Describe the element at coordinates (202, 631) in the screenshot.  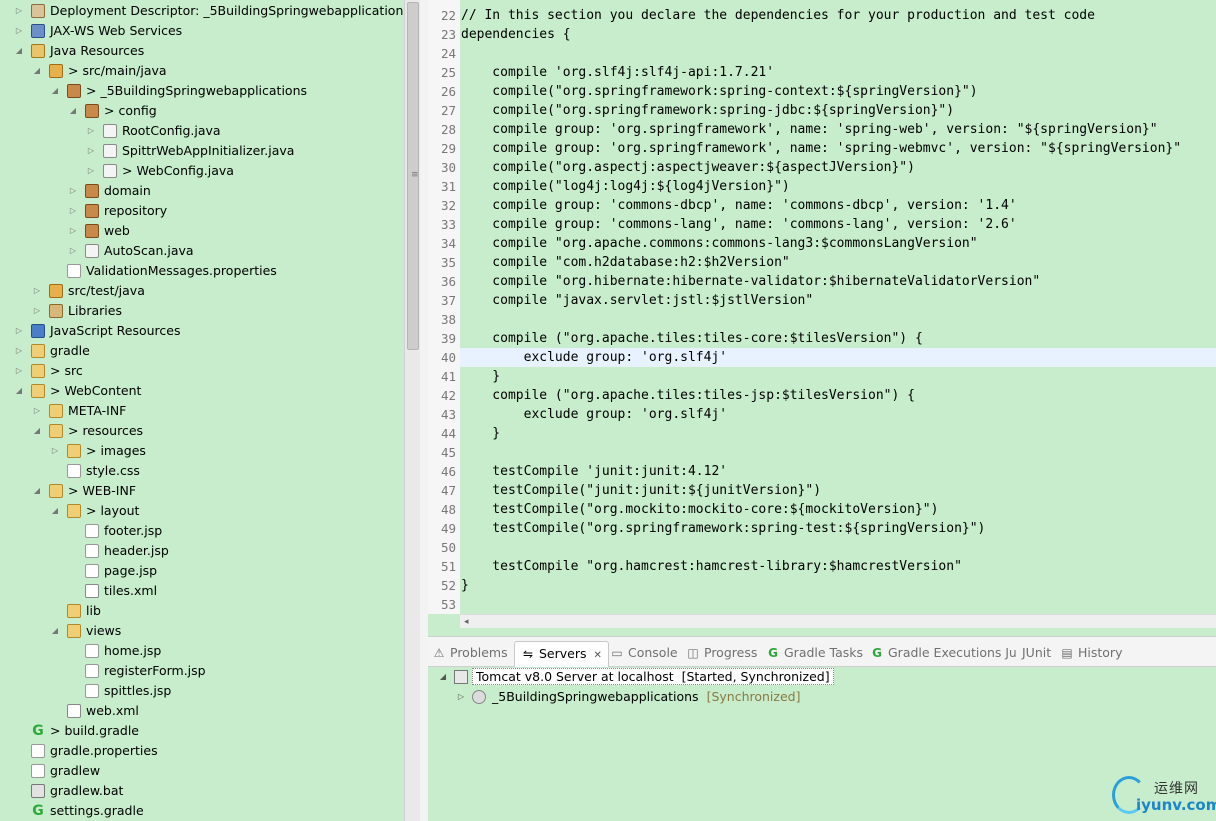
I see `tree-item: ◢ views` at that location.